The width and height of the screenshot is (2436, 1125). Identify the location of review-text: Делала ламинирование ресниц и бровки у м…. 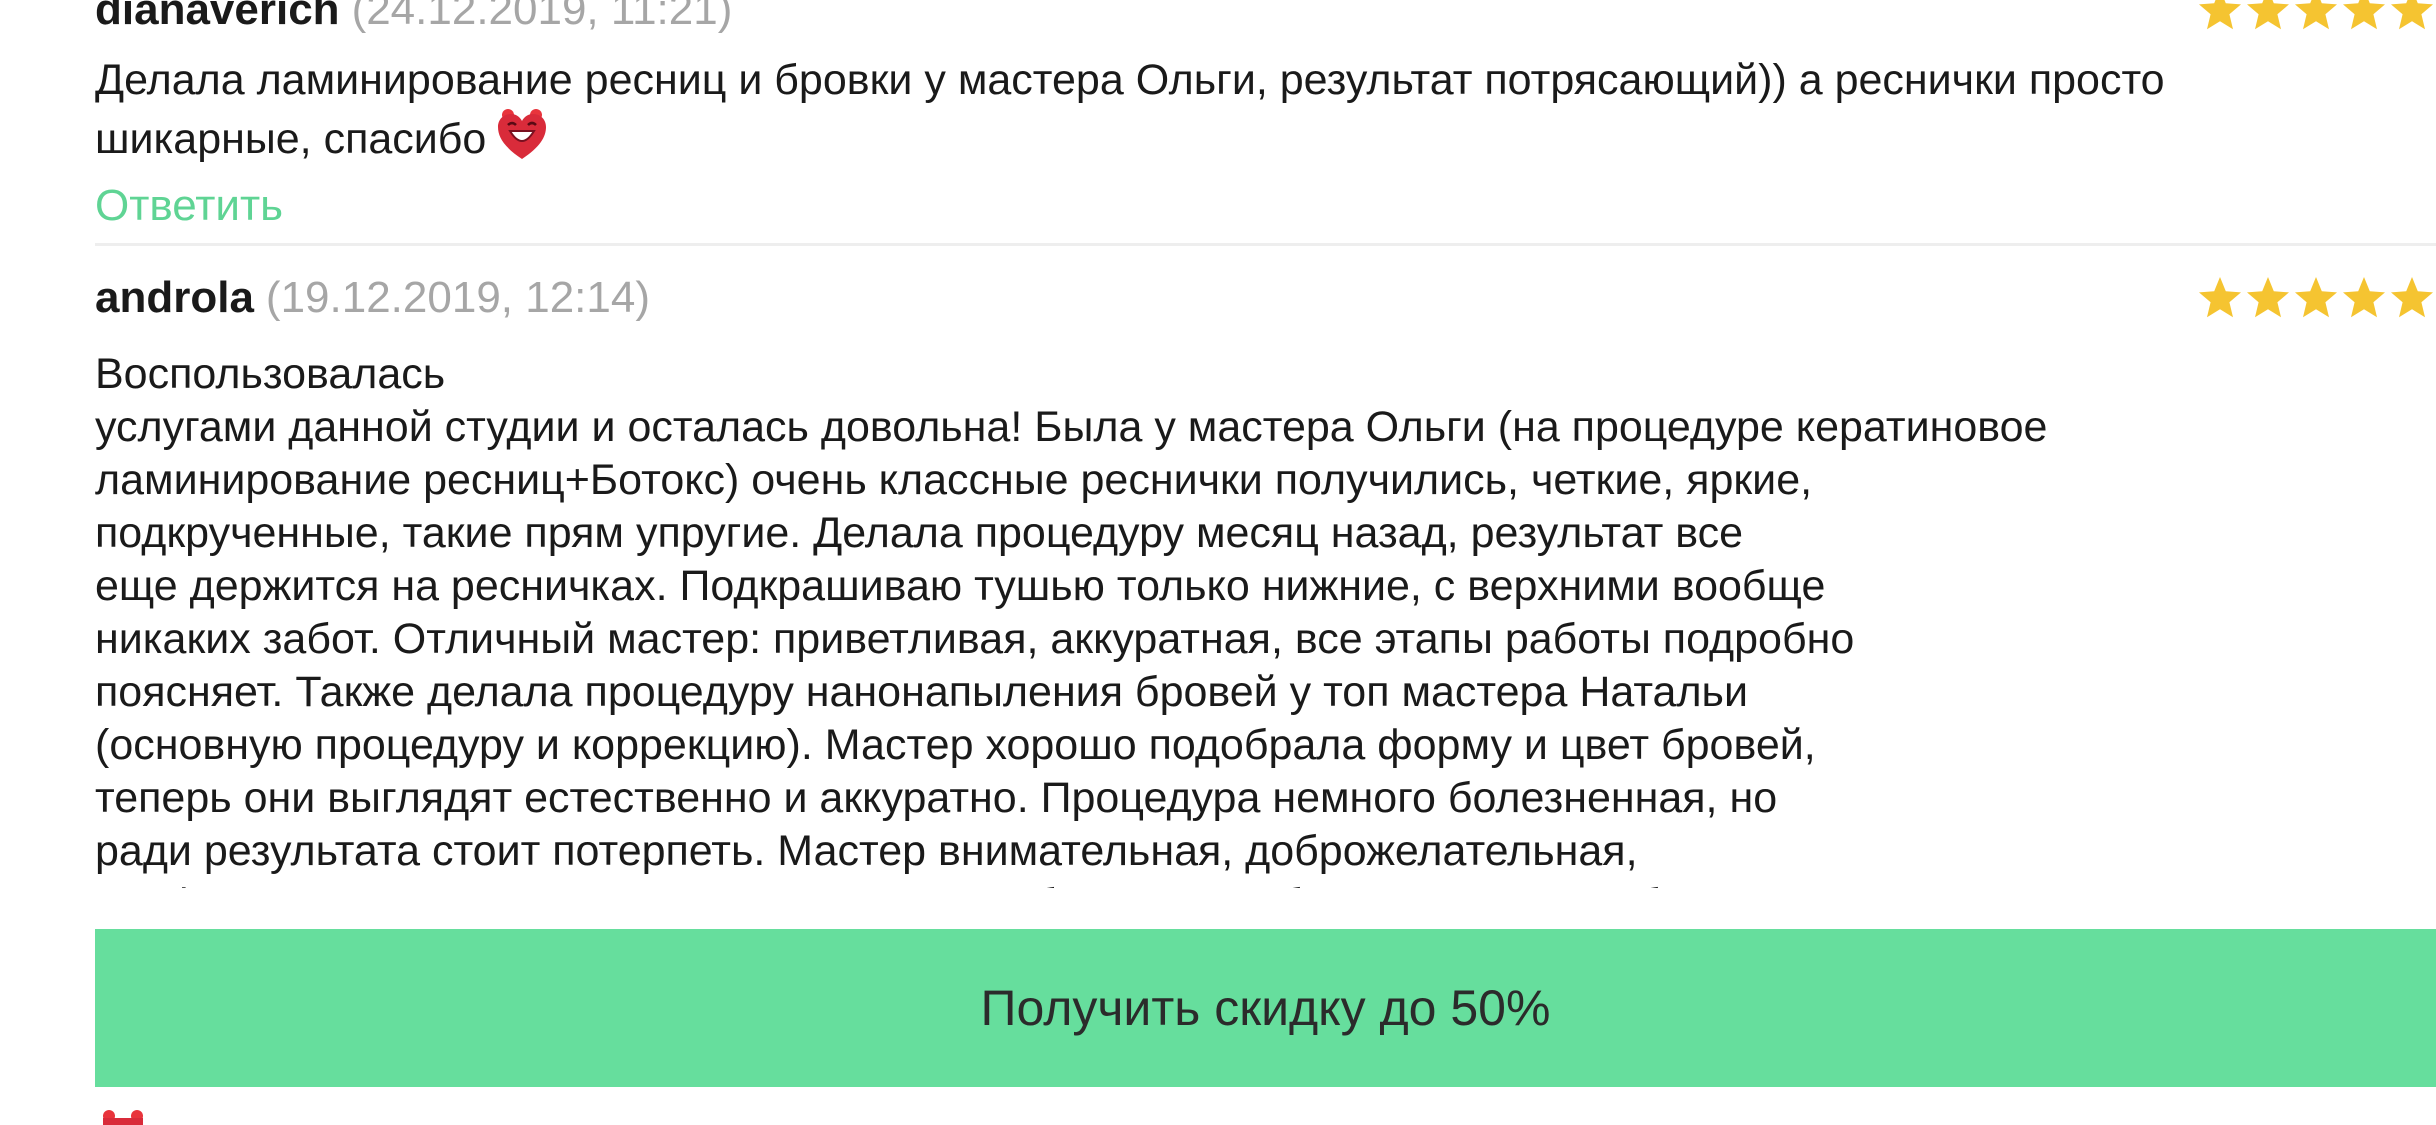
(1265, 110).